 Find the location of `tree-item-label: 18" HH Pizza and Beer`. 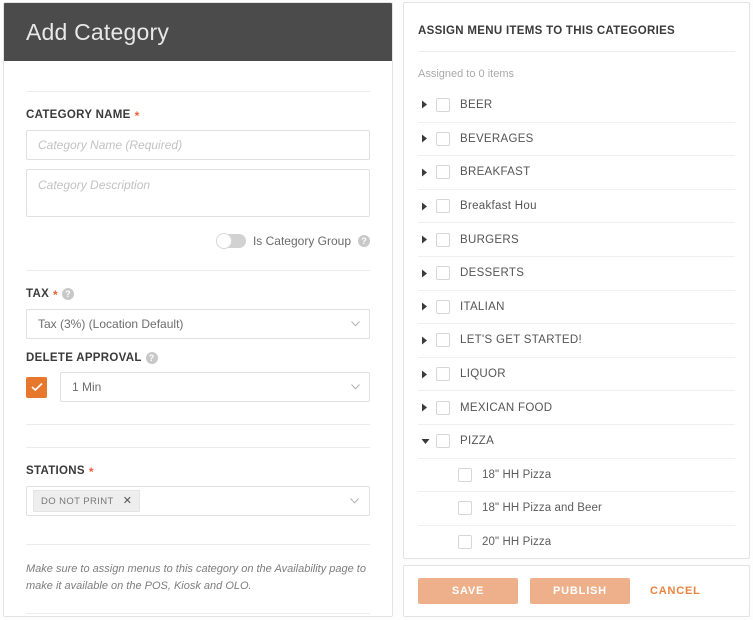

tree-item-label: 18" HH Pizza and Beer is located at coordinates (542, 508).